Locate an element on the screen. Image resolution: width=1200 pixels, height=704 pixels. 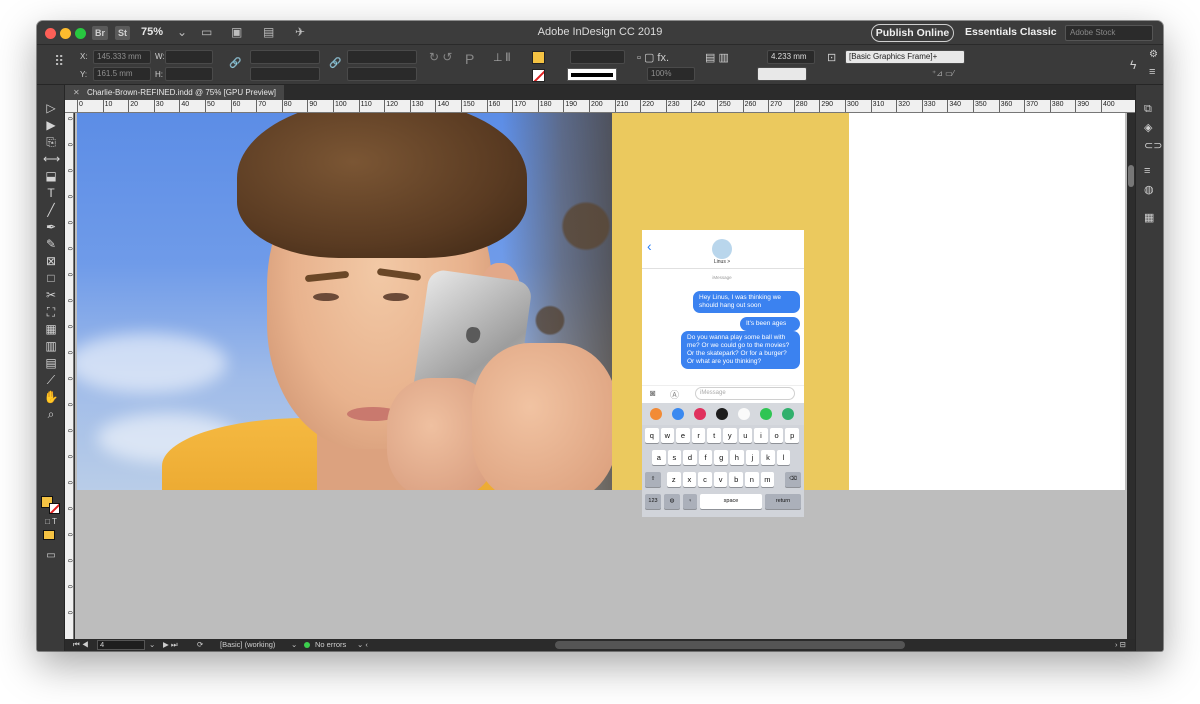
close-tab-icon: ✕ is located at coordinates (76, 92).